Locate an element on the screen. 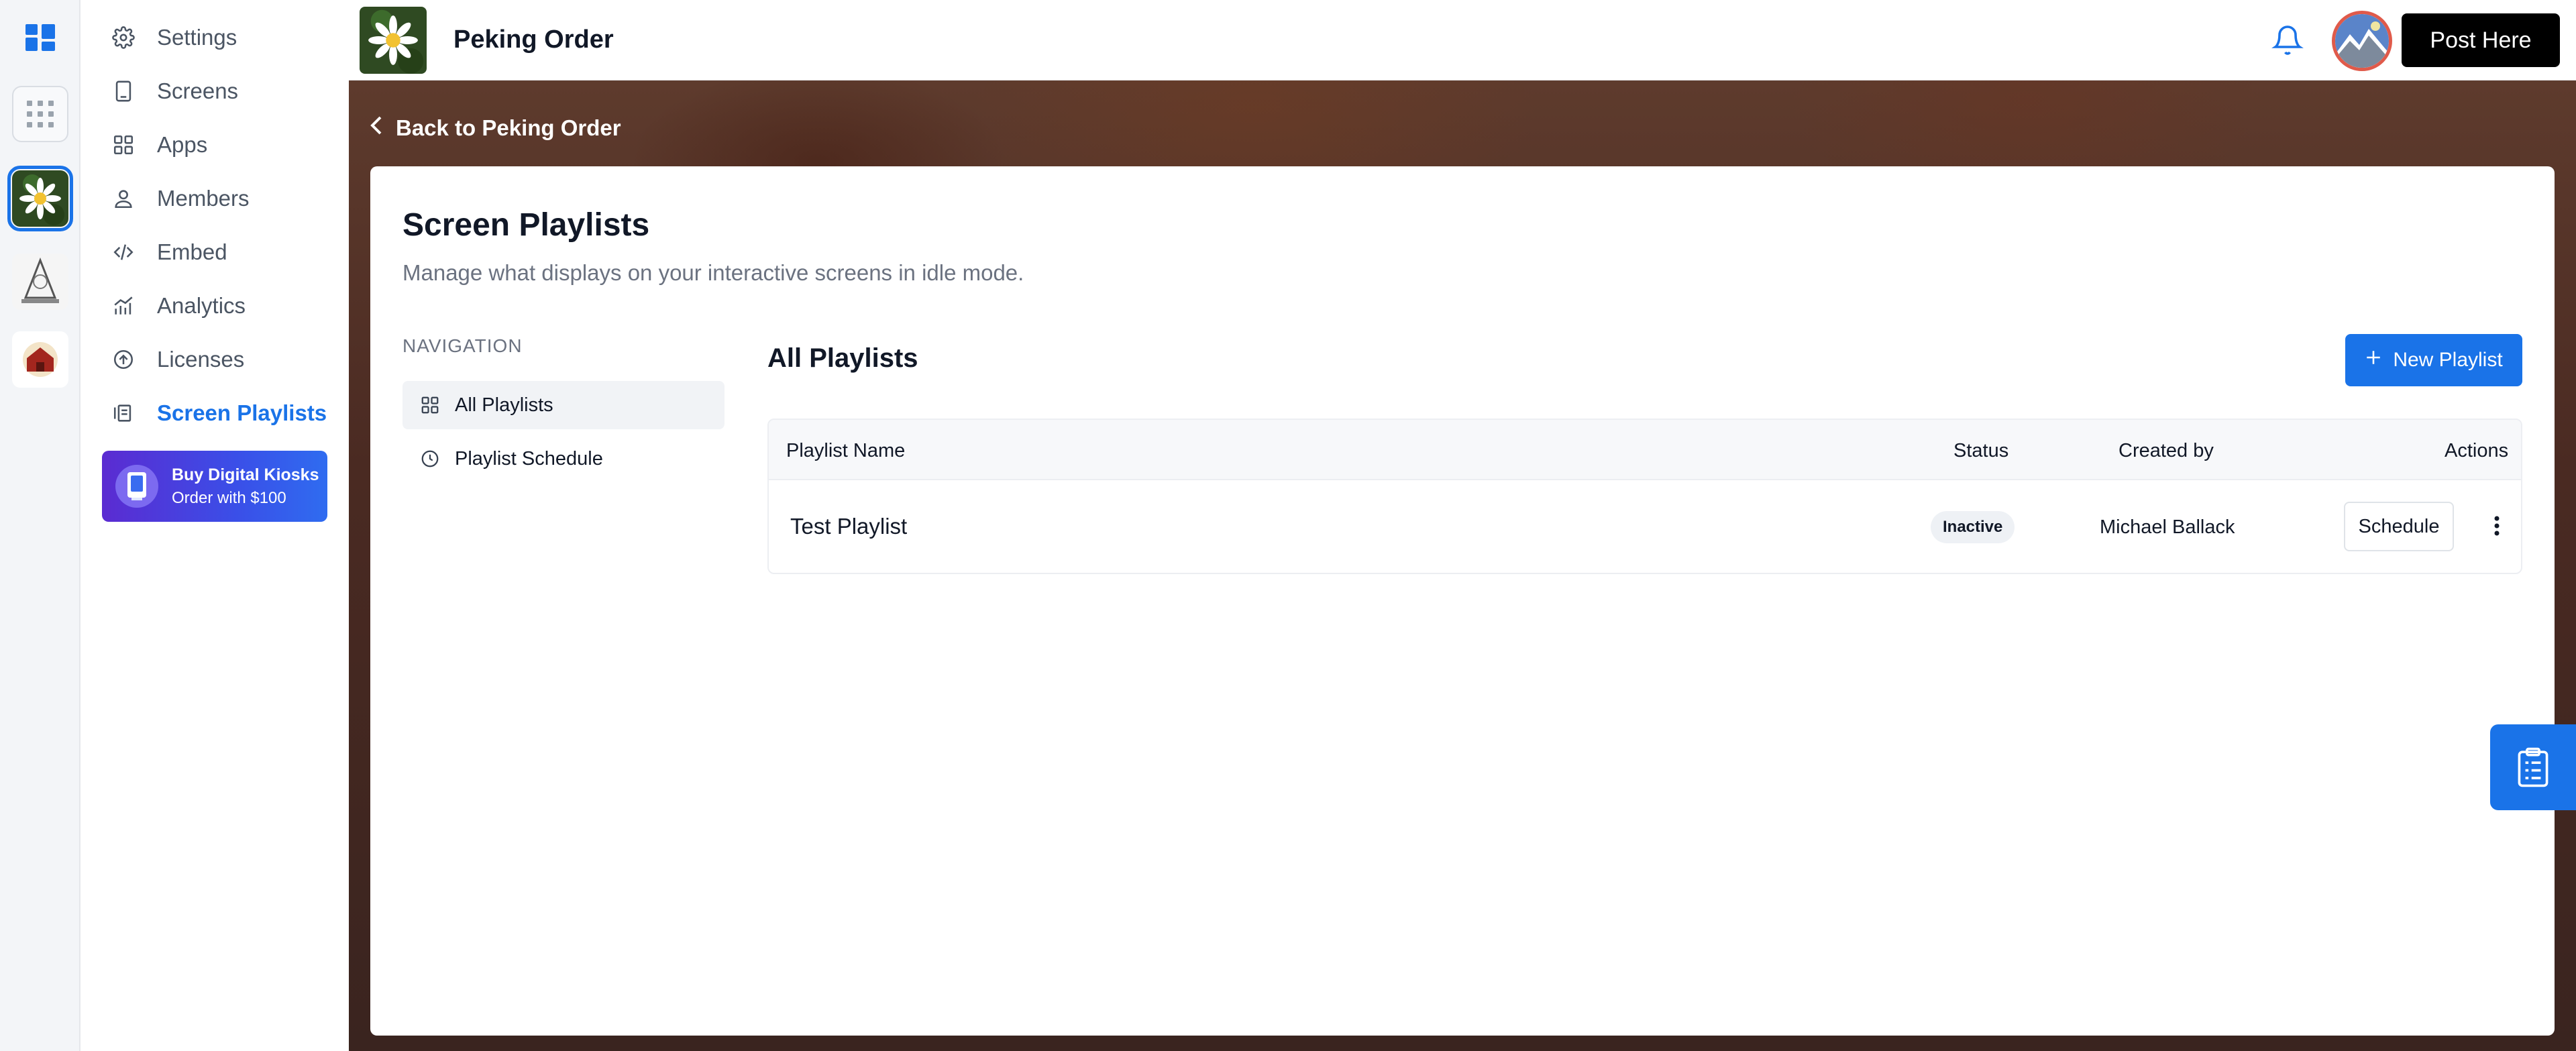 Image resolution: width=2576 pixels, height=1051 pixels. table-header: Playlist Name Status Created by Actions is located at coordinates (1645, 450).